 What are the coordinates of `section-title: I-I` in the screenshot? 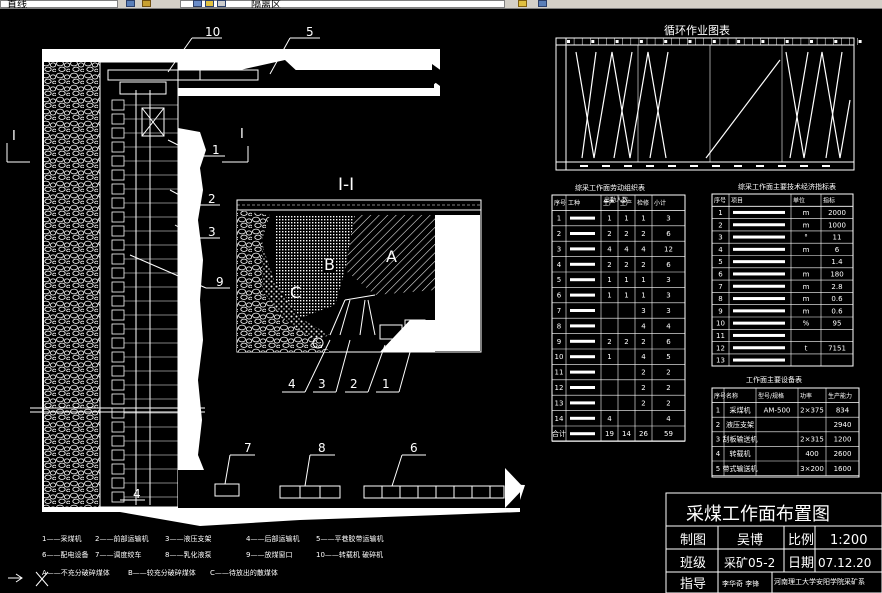 It's located at (346, 185).